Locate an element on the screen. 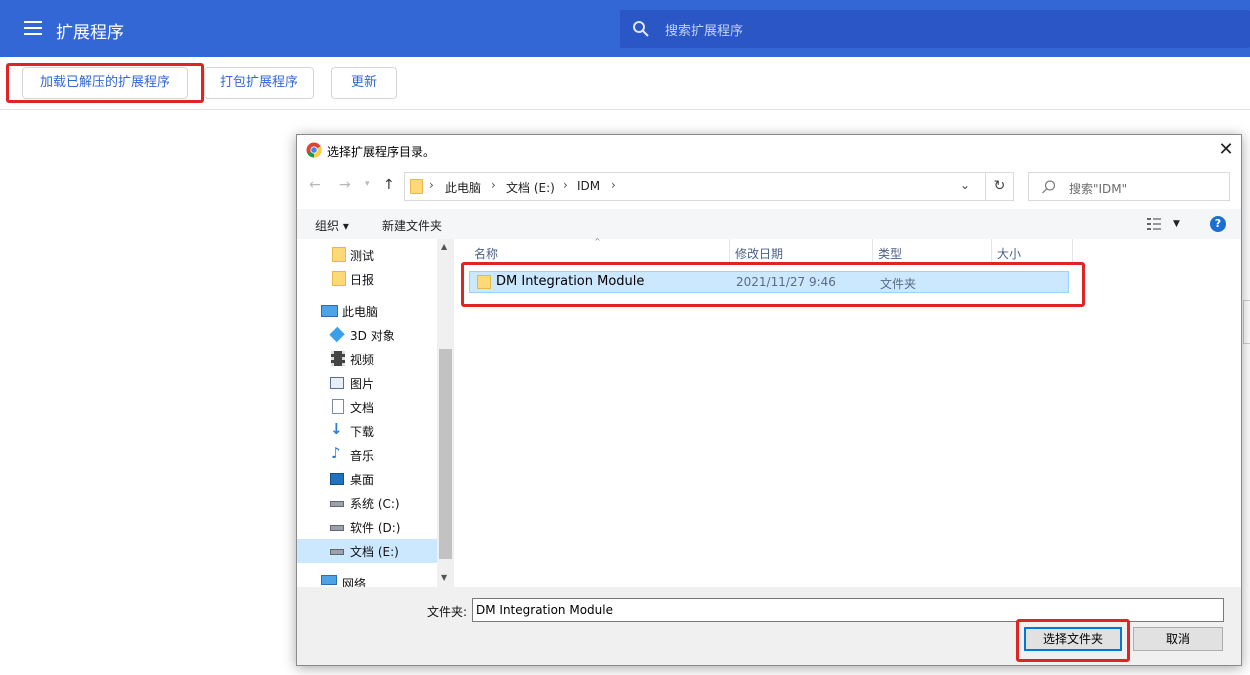 This screenshot has height=675, width=1250. scrollbar-thumb is located at coordinates (445, 454).